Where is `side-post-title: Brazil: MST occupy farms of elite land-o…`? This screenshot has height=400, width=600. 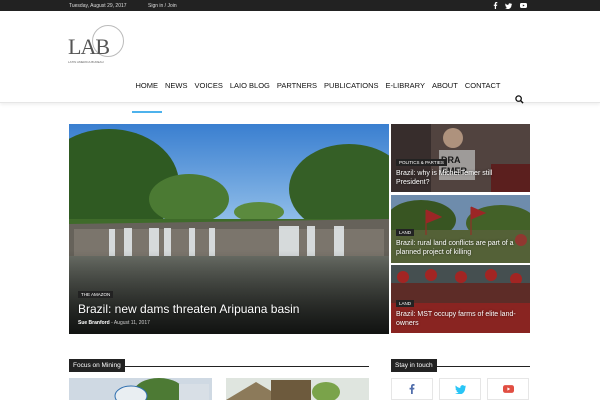 side-post-title: Brazil: MST occupy farms of elite land-o… is located at coordinates (461, 319).